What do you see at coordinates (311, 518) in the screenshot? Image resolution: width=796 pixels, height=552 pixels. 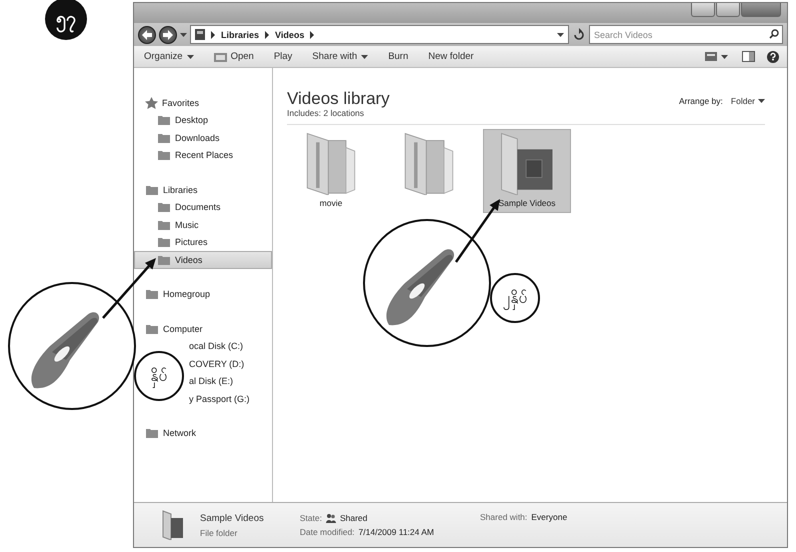 I see `detail-label: State:` at bounding box center [311, 518].